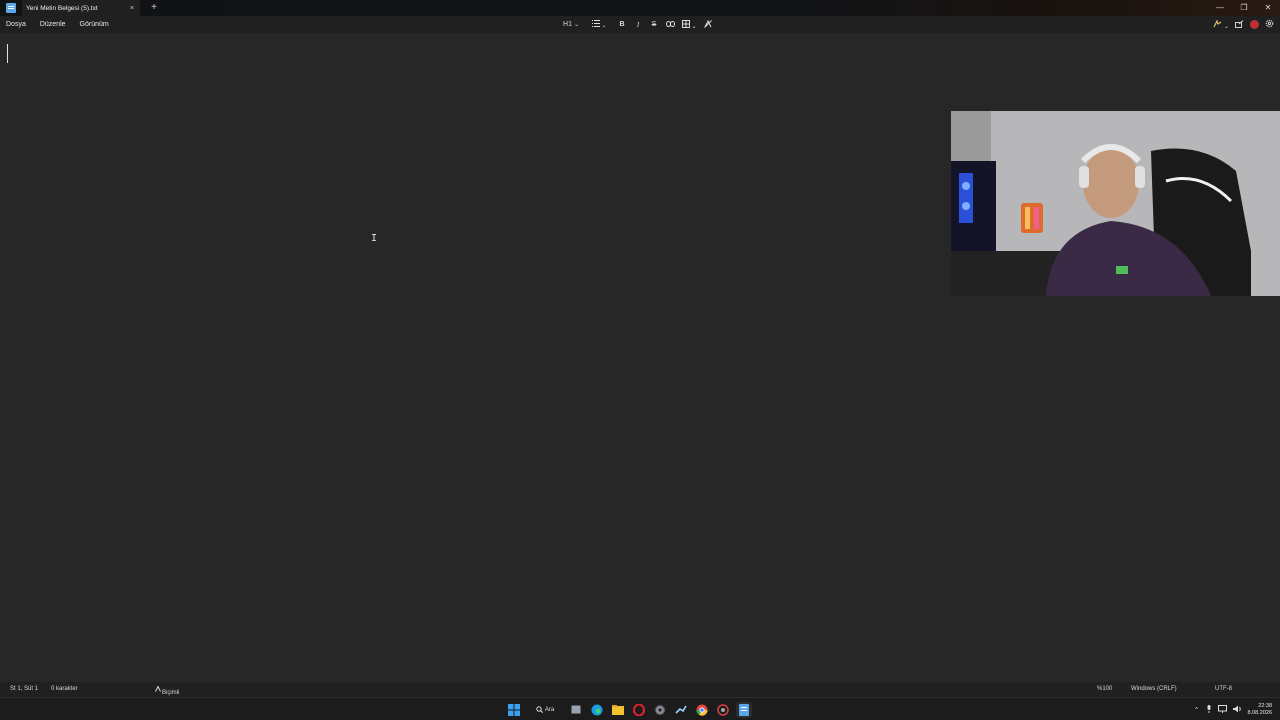  What do you see at coordinates (567, 24) in the screenshot?
I see `heading-label: H1` at bounding box center [567, 24].